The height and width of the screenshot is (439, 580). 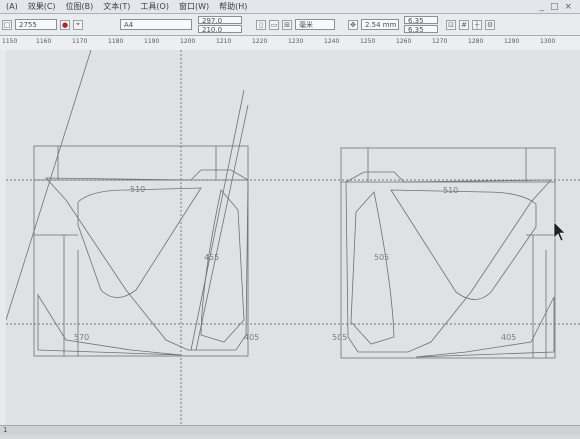 I want to click on new-document-icon: □, so click(x=7, y=24).